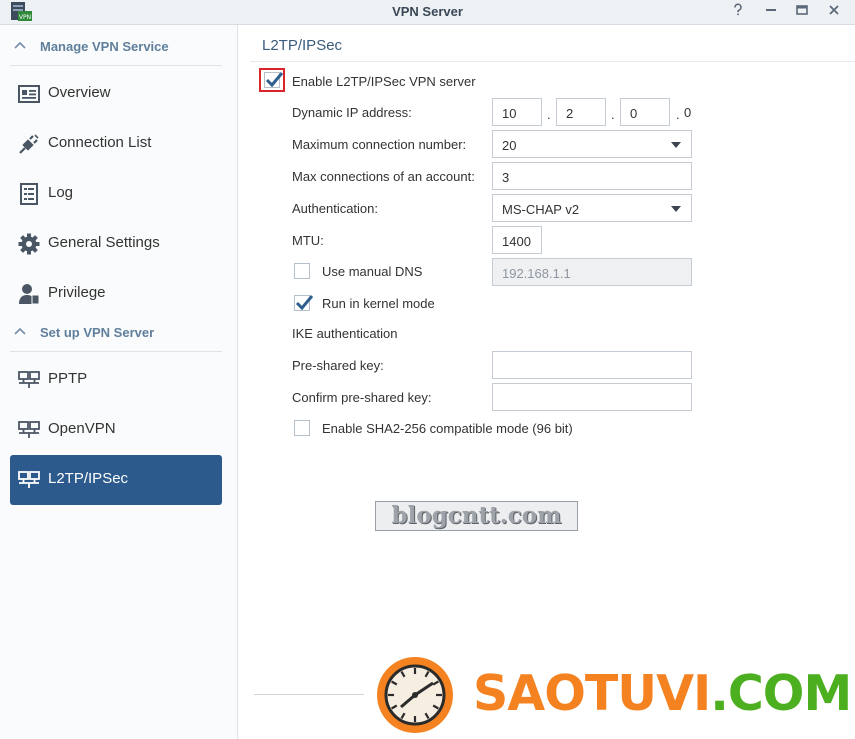 The image size is (855, 739). I want to click on user-icon, so click(29, 294).